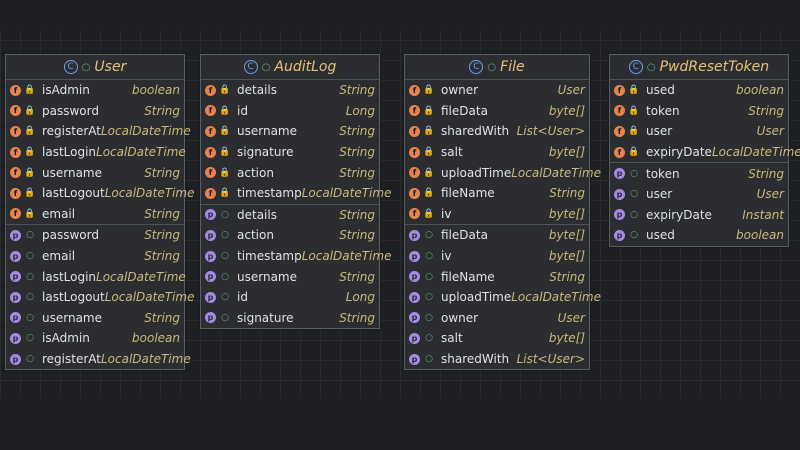 The width and height of the screenshot is (800, 450). I want to click on property-row: p ○ id Long, so click(290, 297).